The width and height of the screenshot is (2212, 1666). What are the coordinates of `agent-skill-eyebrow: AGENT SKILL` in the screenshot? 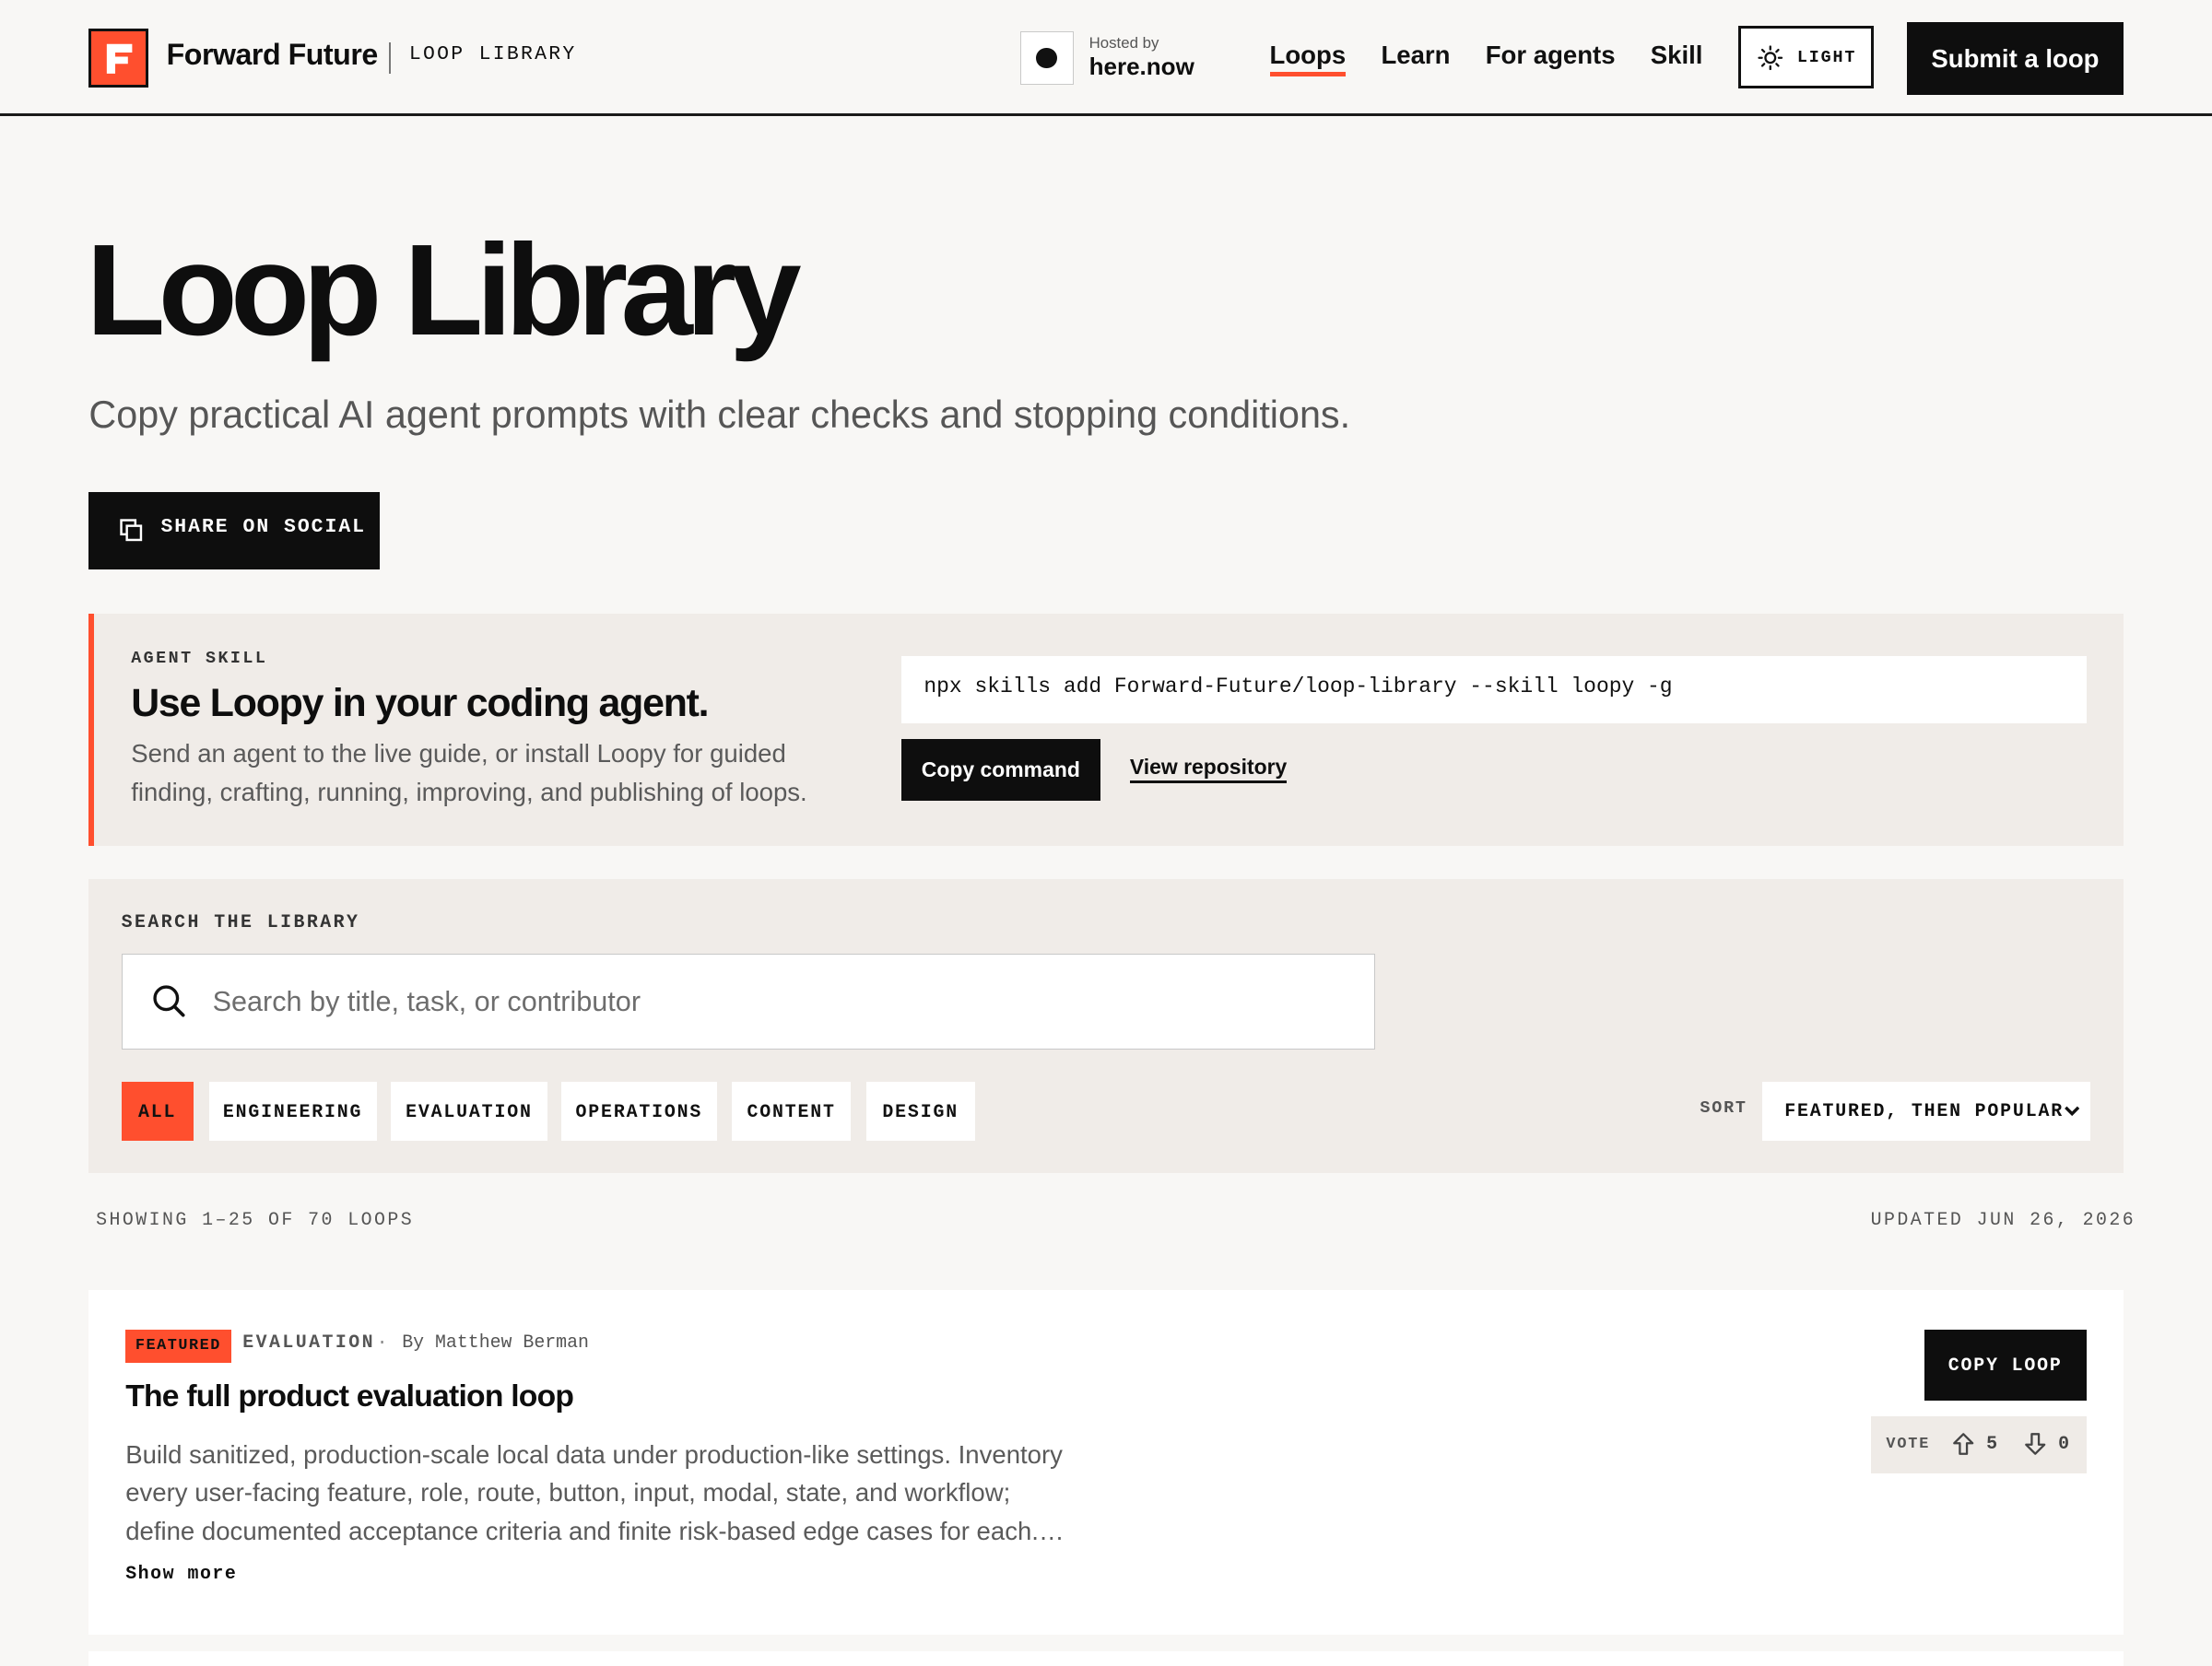 It's located at (199, 659).